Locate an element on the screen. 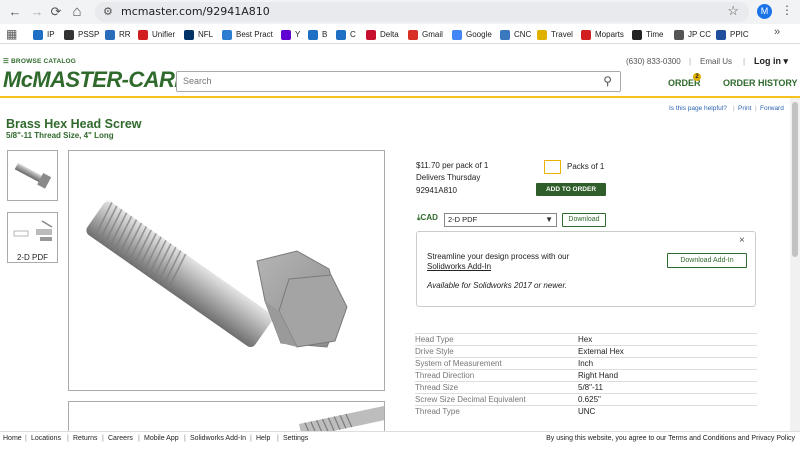 This screenshot has width=800, height=450. footer-link: Settings is located at coordinates (295, 438).